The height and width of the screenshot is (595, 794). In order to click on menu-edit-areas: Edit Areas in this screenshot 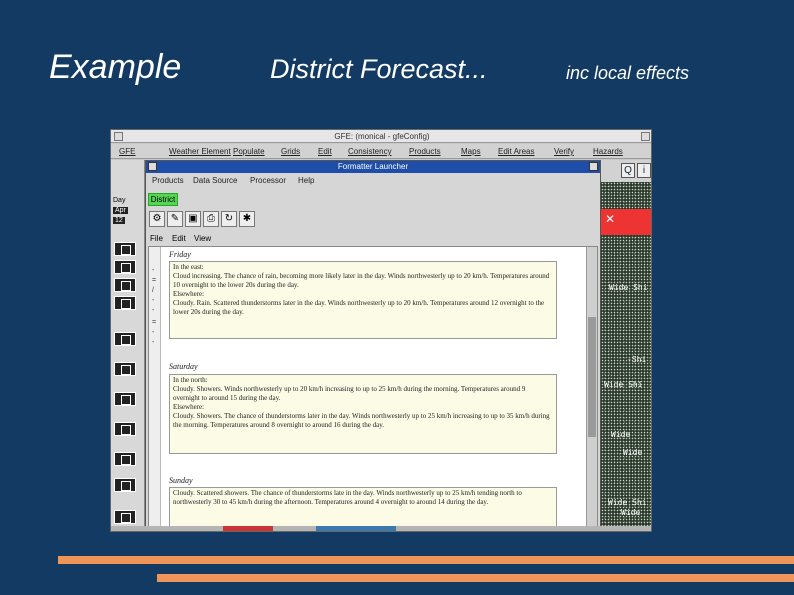, I will do `click(516, 151)`.